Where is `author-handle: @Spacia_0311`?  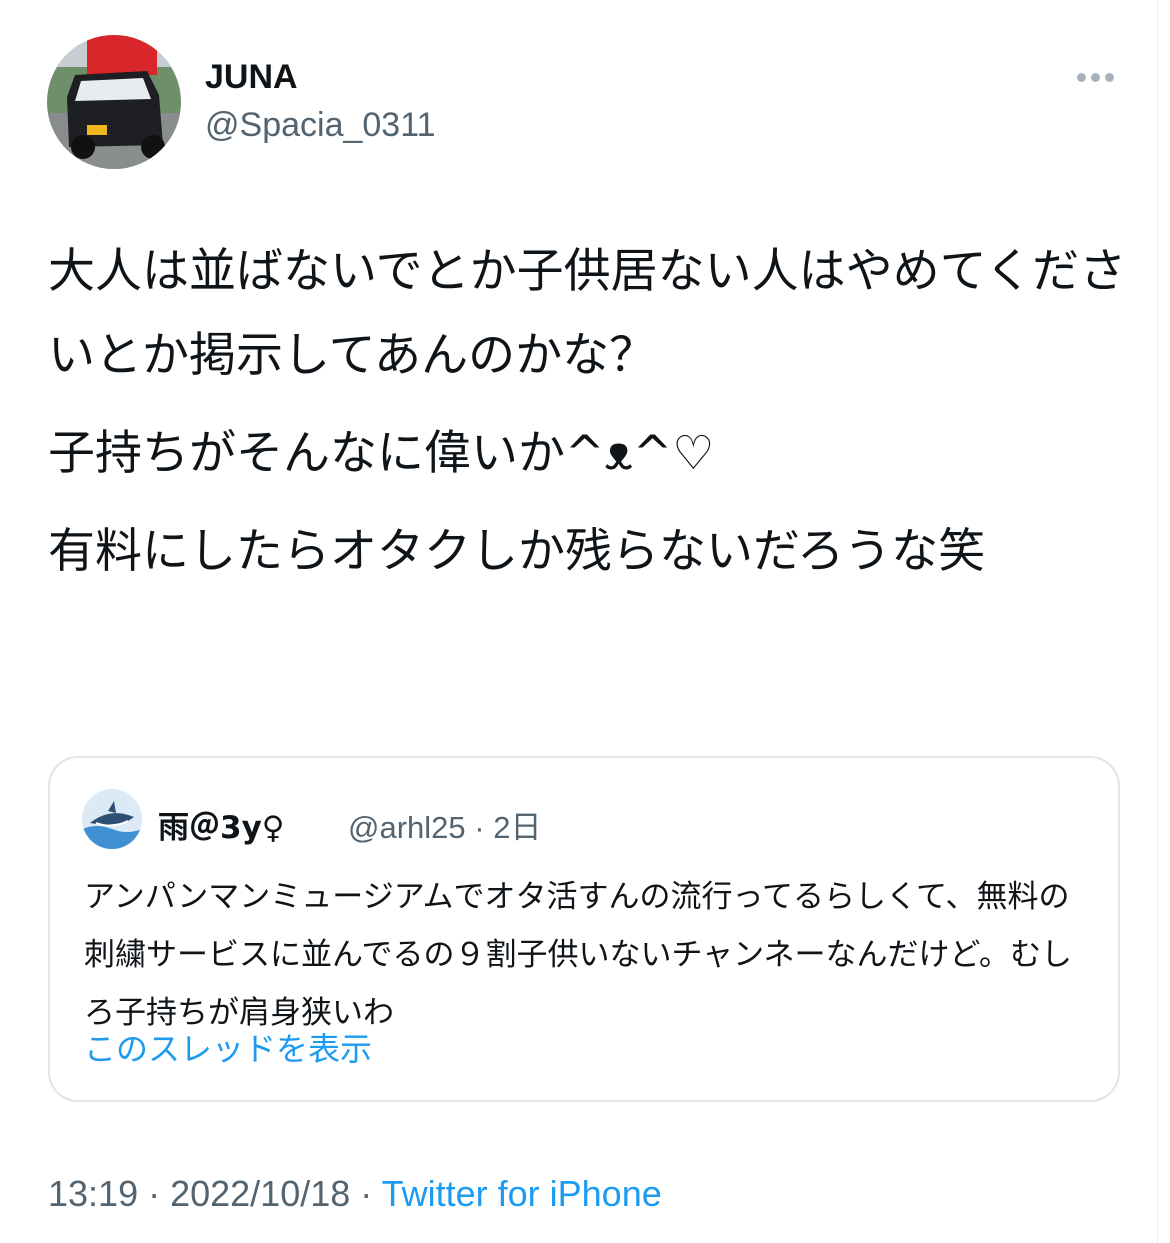 author-handle: @Spacia_0311 is located at coordinates (320, 125).